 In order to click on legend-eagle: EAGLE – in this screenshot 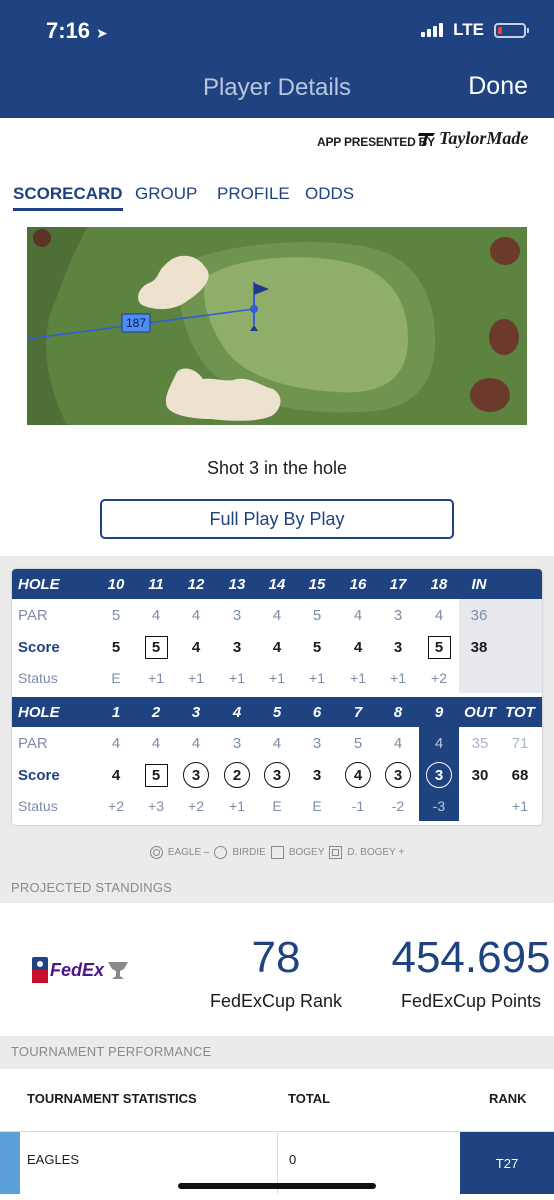, I will do `click(188, 852)`.